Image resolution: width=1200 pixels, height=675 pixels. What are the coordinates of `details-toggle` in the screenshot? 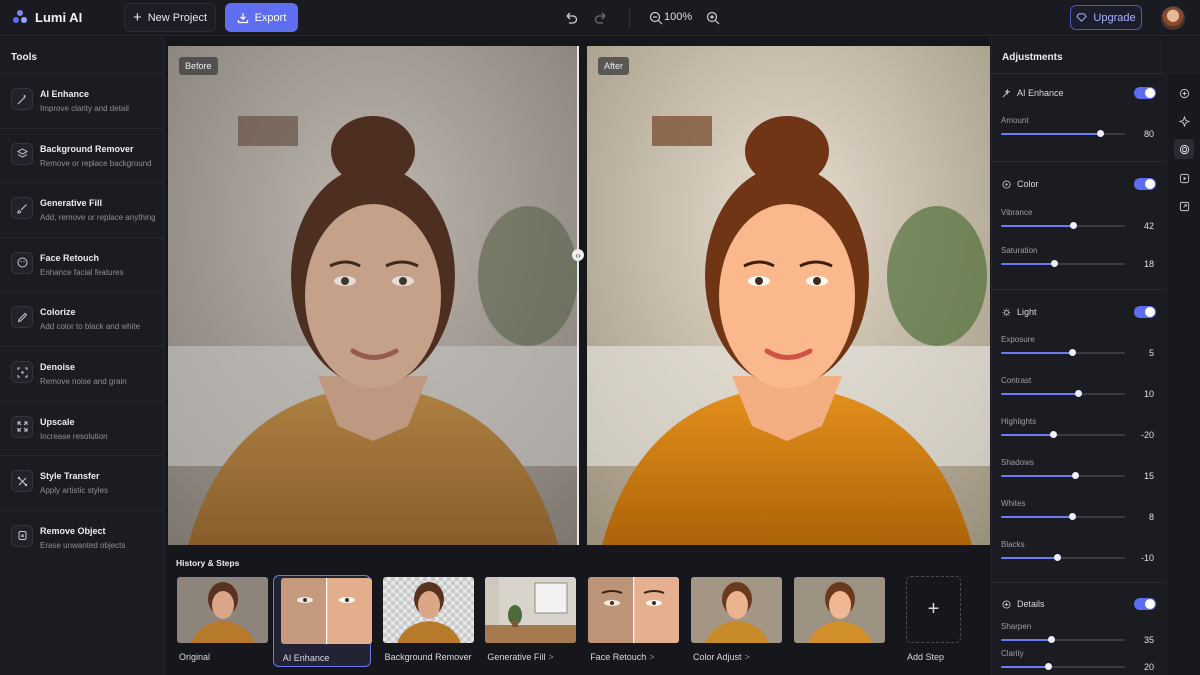 It's located at (1145, 604).